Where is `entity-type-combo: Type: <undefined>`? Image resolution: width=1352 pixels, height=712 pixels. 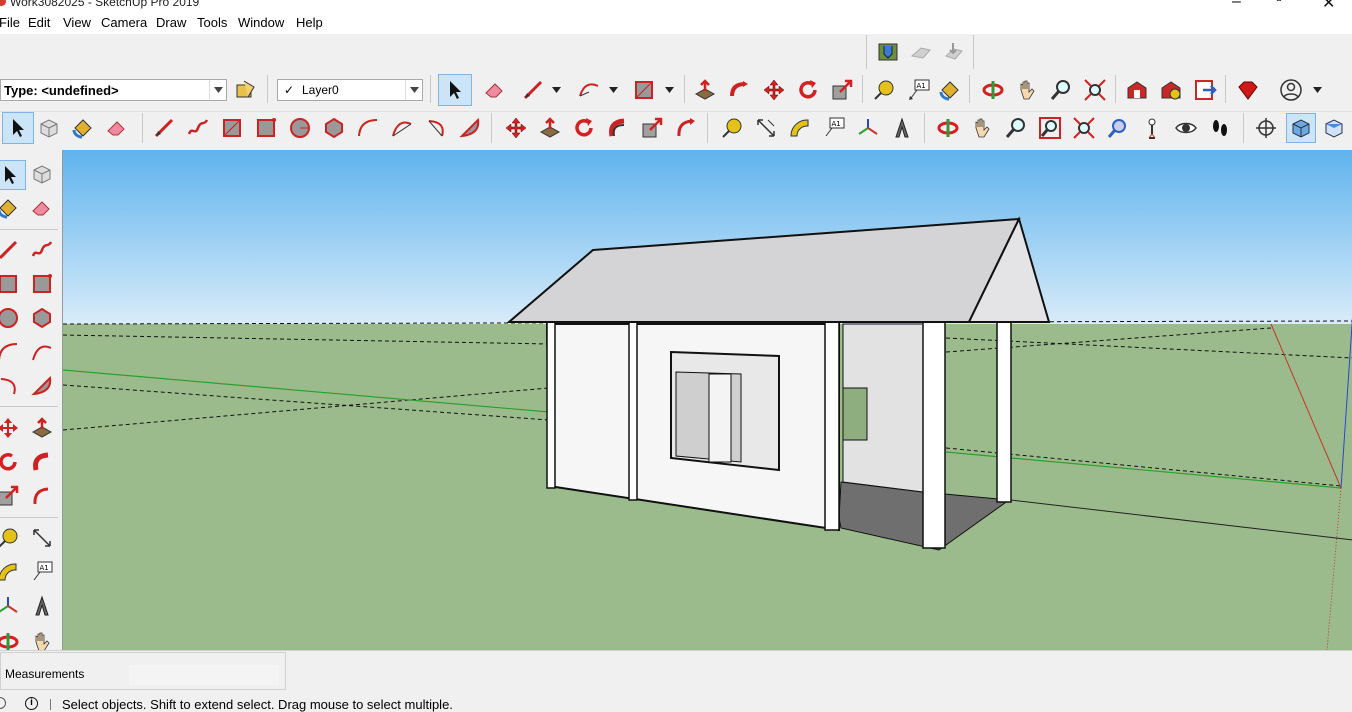 entity-type-combo: Type: <undefined> is located at coordinates (113, 90).